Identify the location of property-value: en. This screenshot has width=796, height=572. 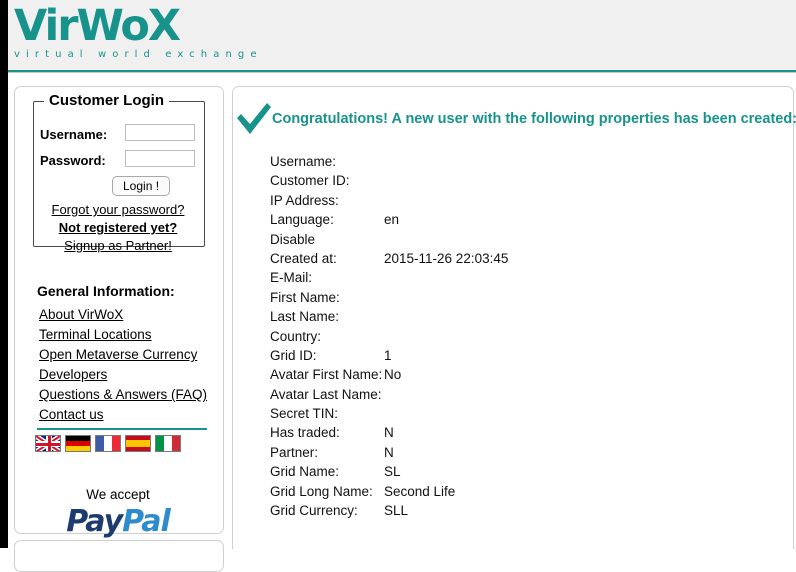
(392, 220).